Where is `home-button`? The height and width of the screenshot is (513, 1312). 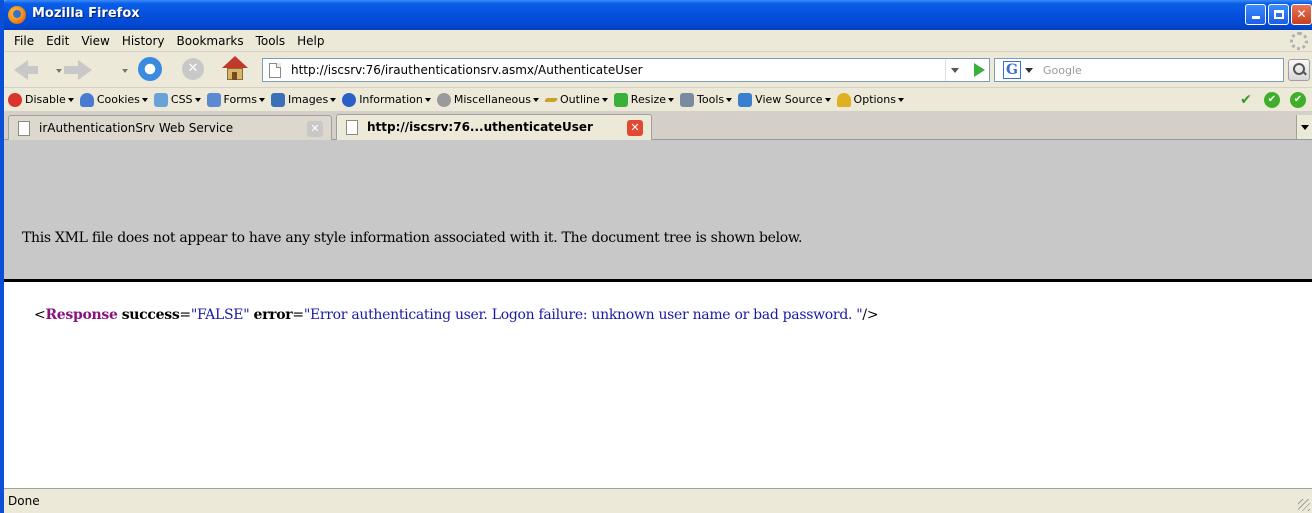 home-button is located at coordinates (235, 69).